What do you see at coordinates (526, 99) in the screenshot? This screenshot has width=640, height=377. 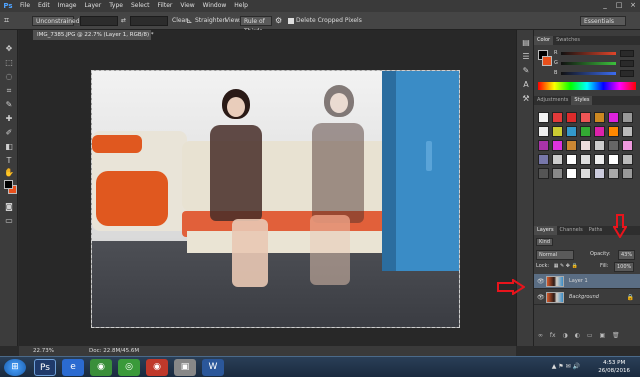 I see `tools-preset-icon: ⚒` at bounding box center [526, 99].